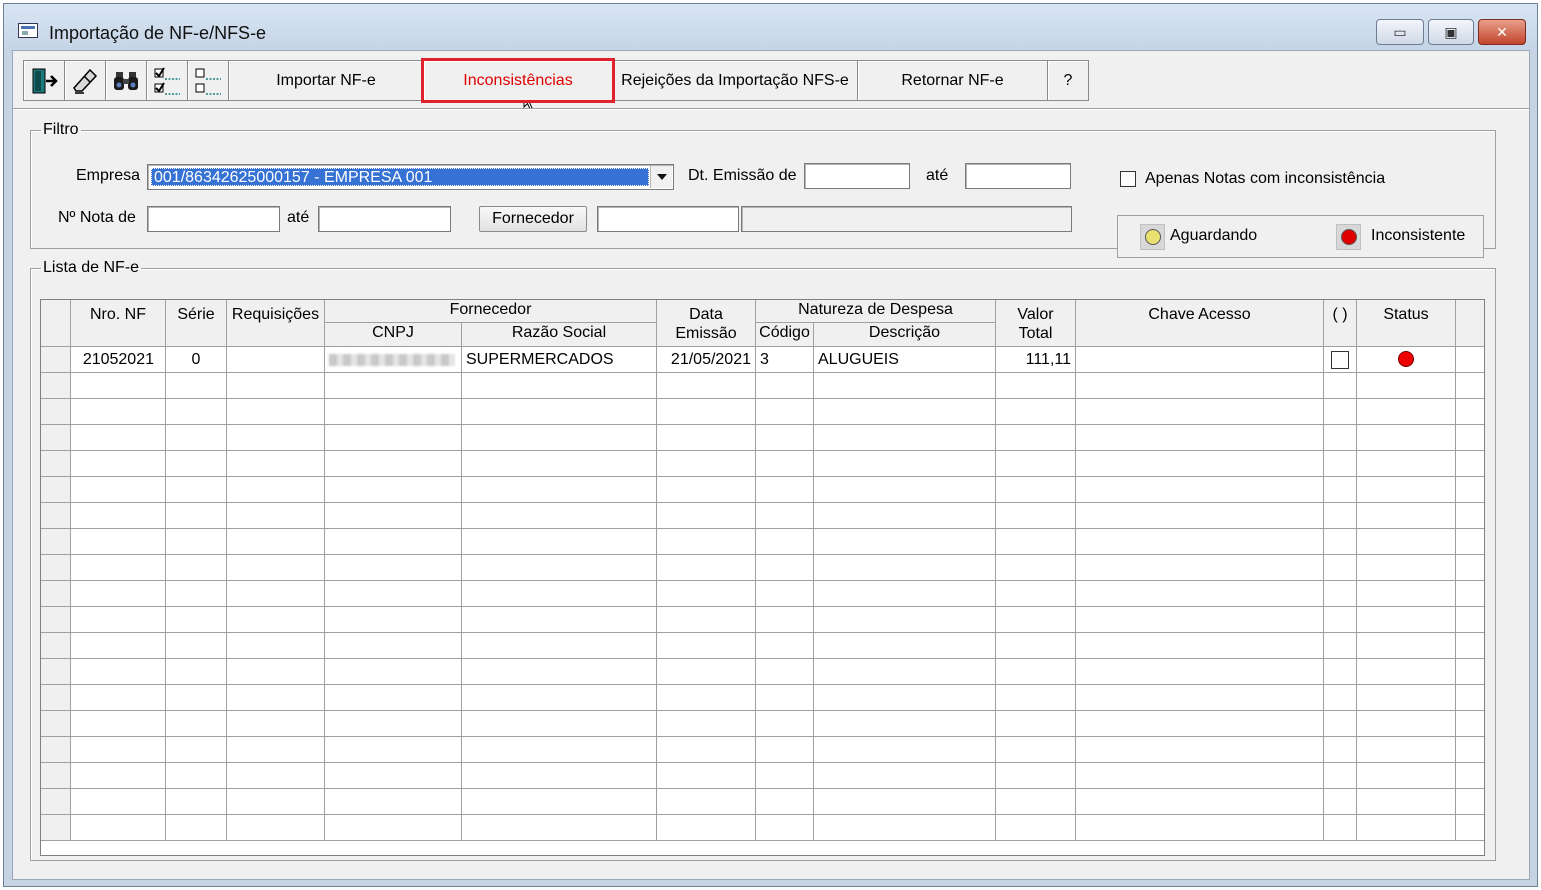  What do you see at coordinates (1036, 323) in the screenshot?
I see `header-valor-total: Valor Total` at bounding box center [1036, 323].